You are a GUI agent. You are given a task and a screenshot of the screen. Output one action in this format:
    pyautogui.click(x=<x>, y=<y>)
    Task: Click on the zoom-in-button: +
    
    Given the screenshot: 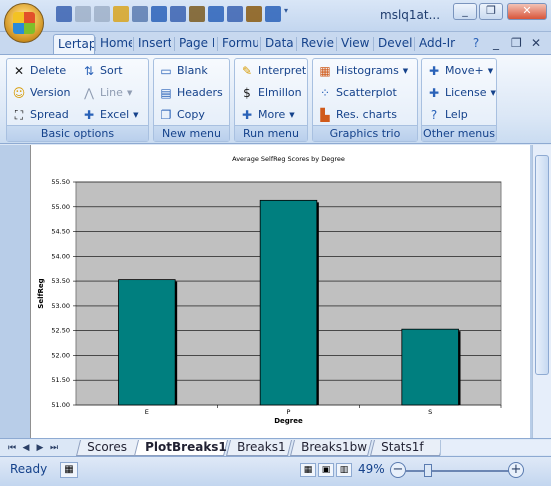 What is the action you would take?
    pyautogui.click(x=516, y=470)
    